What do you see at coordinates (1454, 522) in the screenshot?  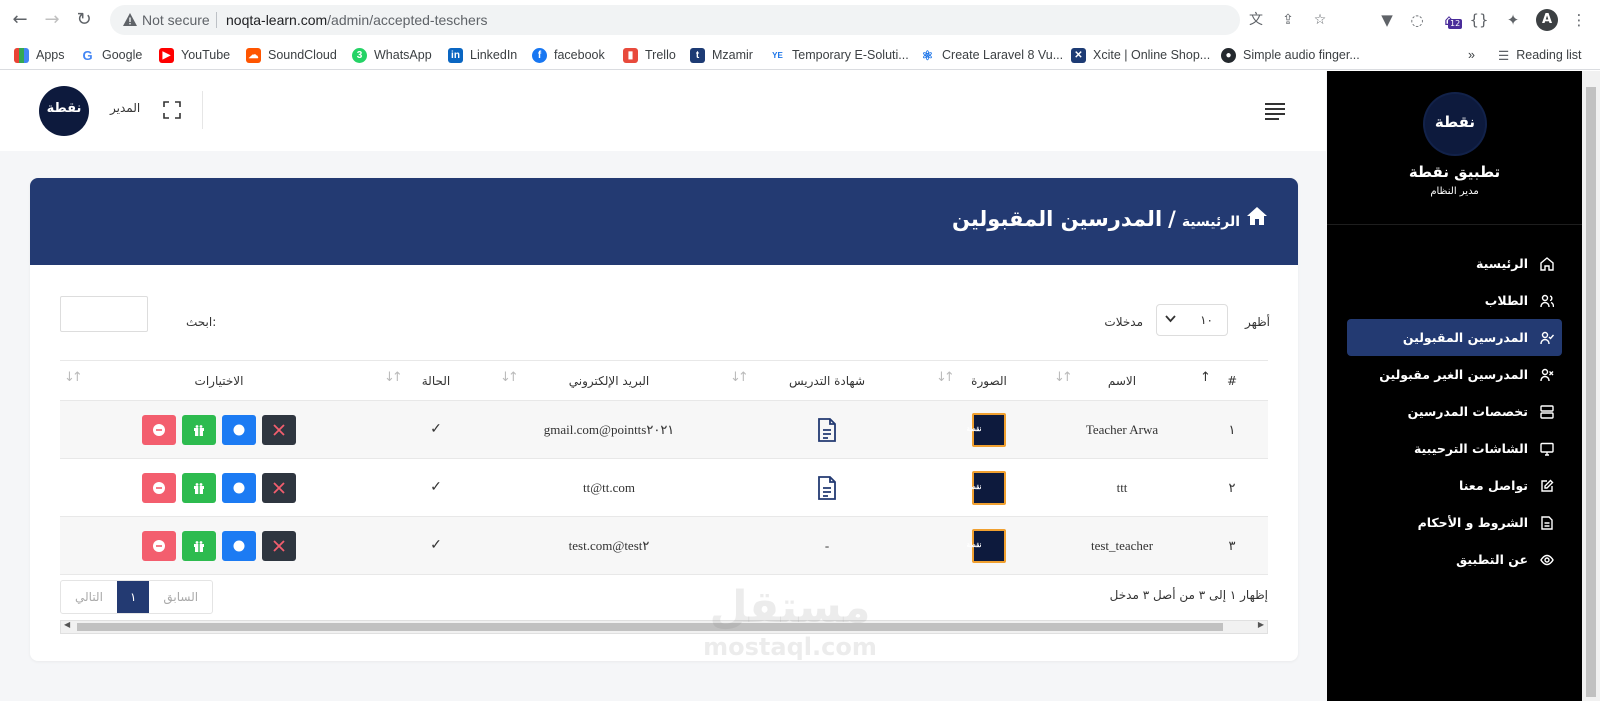 I see `sidebar-item-terms: الشروط و الأحكام` at bounding box center [1454, 522].